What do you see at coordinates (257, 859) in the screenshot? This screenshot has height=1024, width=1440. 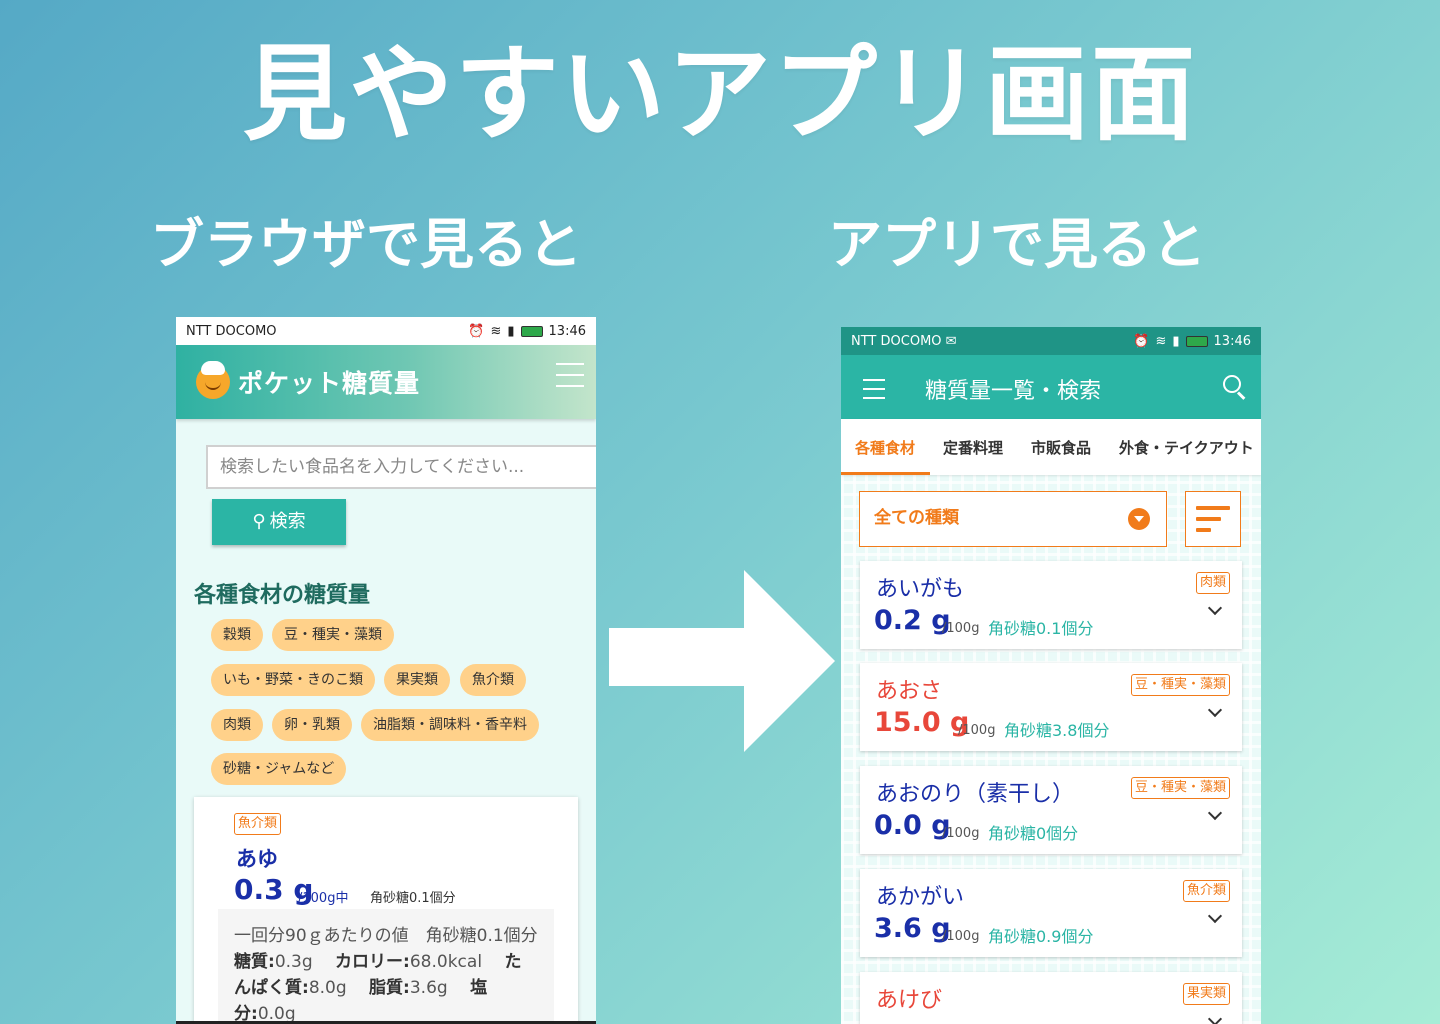 I see `food-name: あゆ` at bounding box center [257, 859].